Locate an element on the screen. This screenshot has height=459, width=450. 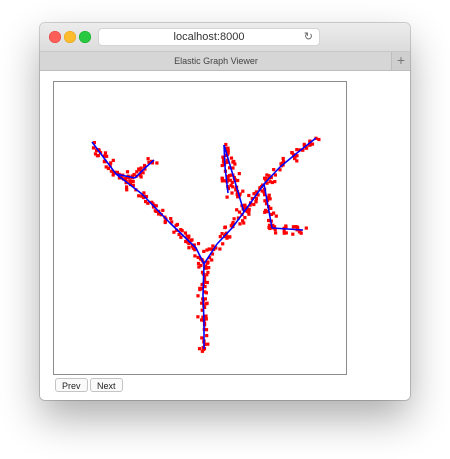
tab-title: Elastic Graph Viewer is located at coordinates (216, 61).